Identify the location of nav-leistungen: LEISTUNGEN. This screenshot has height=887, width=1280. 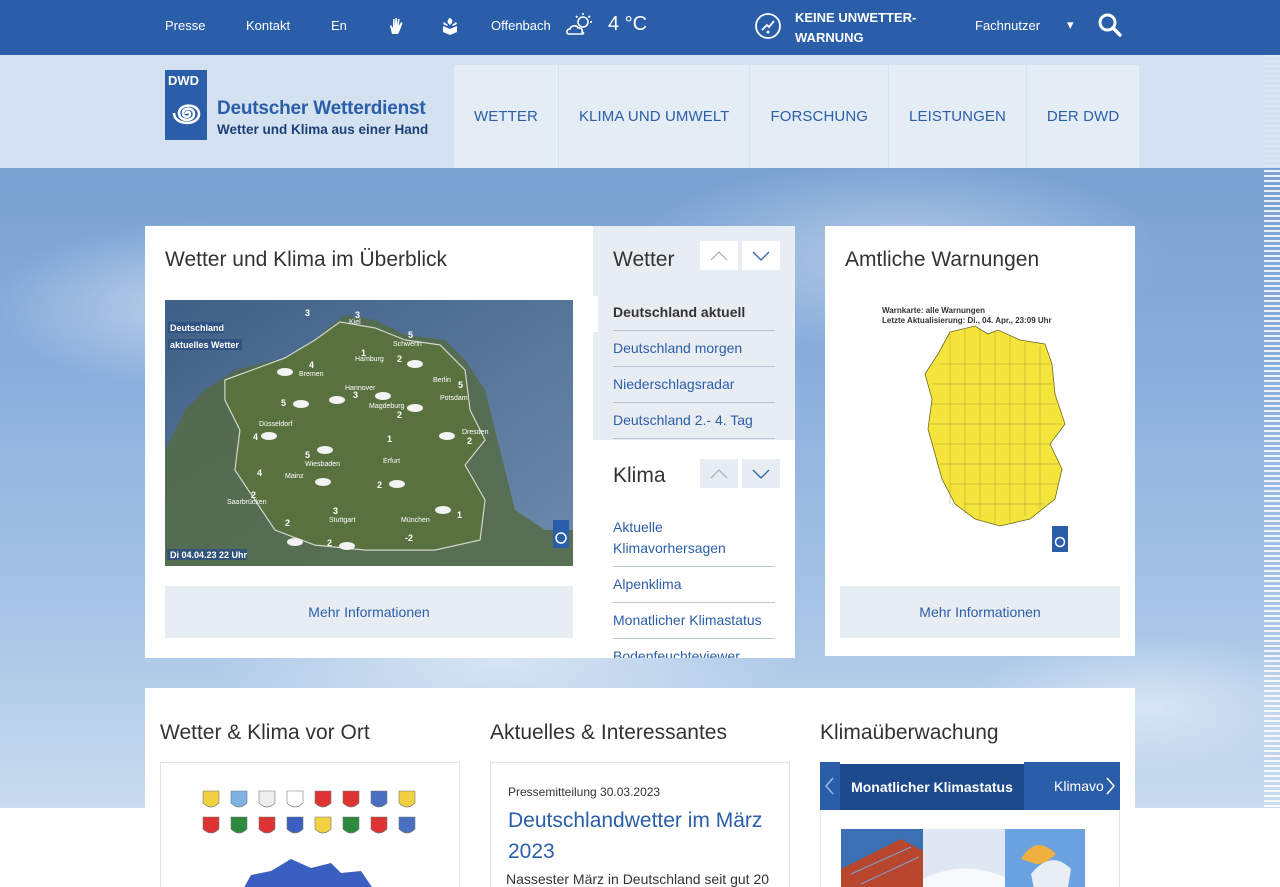
(957, 116).